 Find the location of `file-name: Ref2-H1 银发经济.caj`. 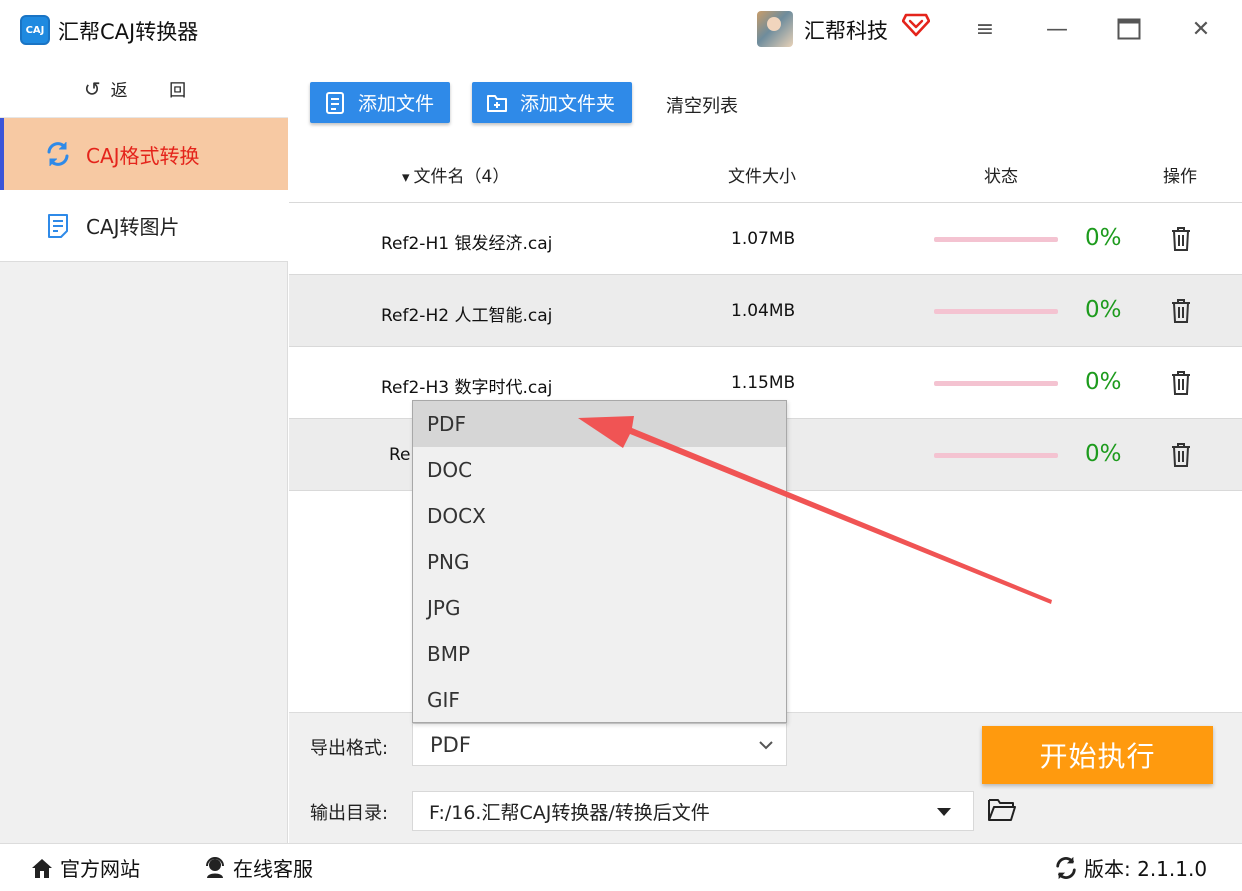

file-name: Ref2-H1 银发经济.caj is located at coordinates (467, 244).